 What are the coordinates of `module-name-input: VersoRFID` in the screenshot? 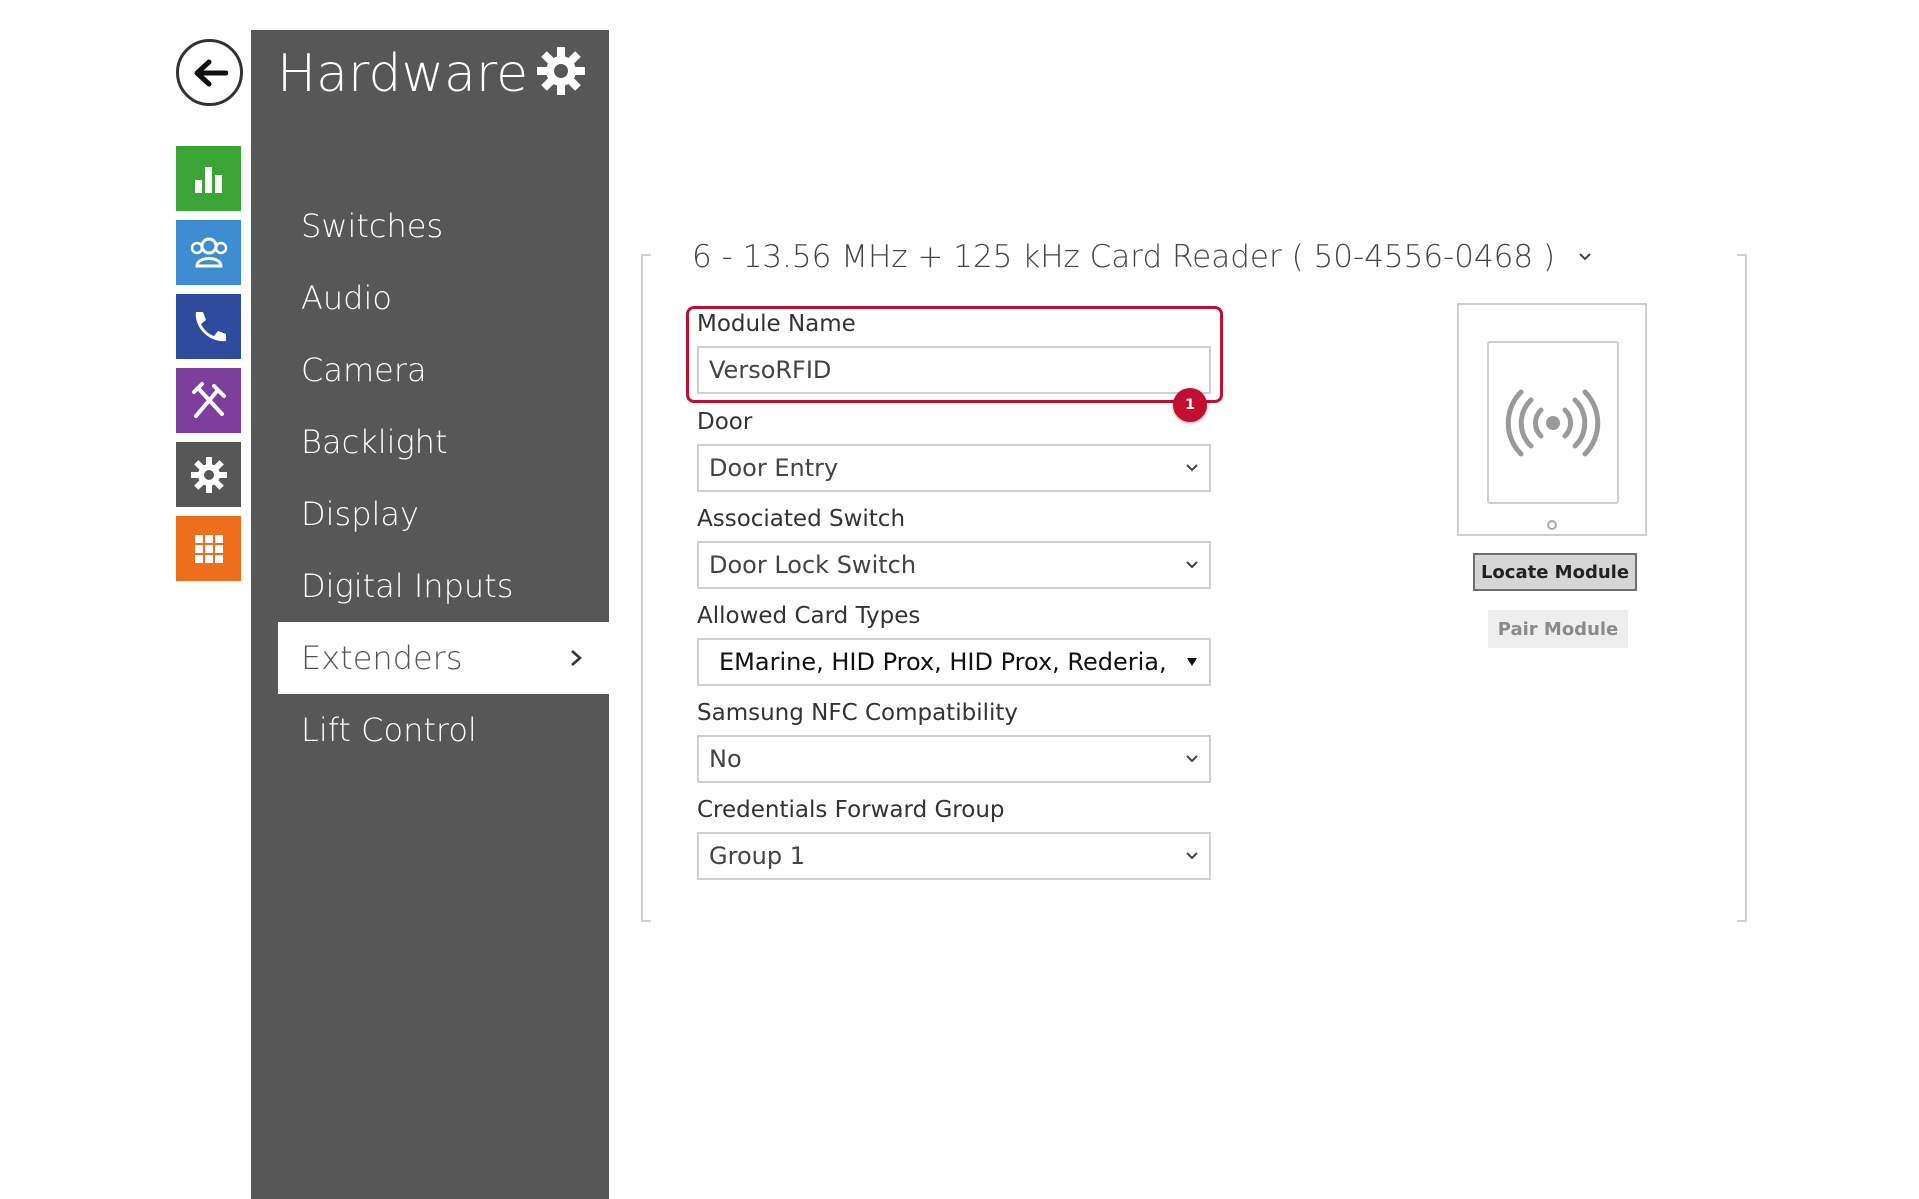 It's located at (954, 370).